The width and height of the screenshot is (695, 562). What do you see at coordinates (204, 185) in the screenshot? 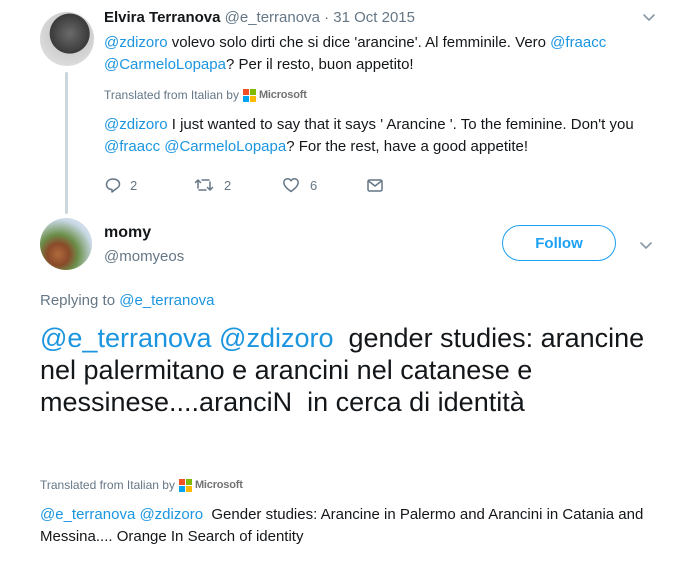
I see `retweet-icon` at bounding box center [204, 185].